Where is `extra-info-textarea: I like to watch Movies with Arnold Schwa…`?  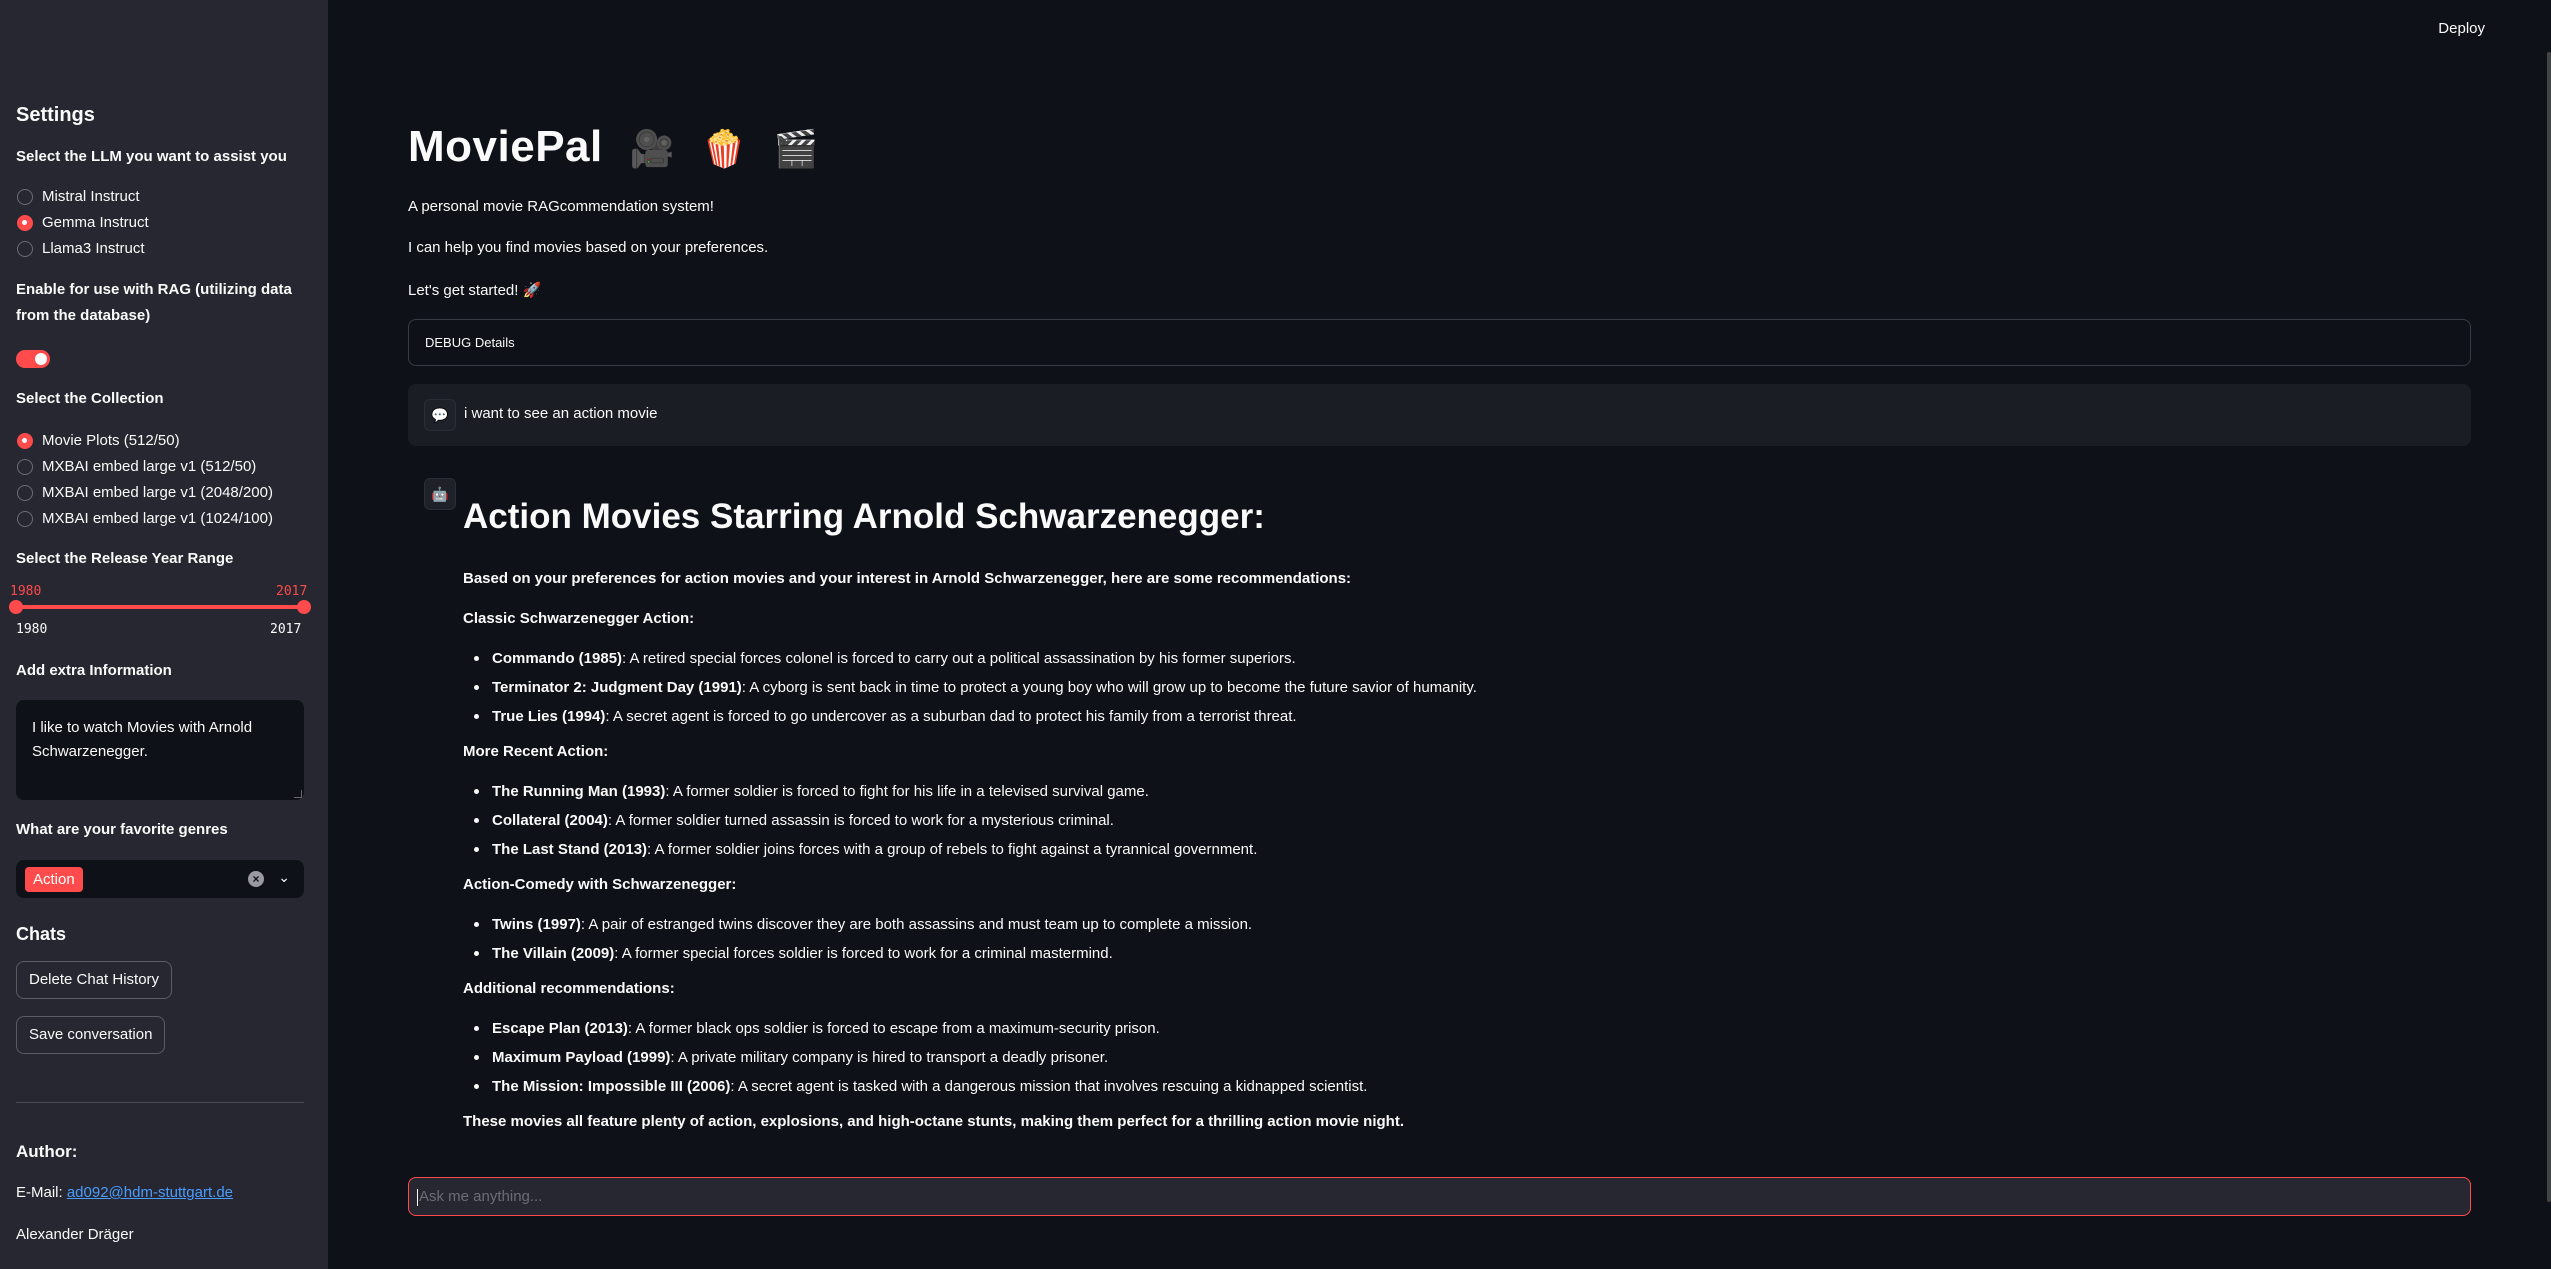 extra-info-textarea: I like to watch Movies with Arnold Schwa… is located at coordinates (160, 750).